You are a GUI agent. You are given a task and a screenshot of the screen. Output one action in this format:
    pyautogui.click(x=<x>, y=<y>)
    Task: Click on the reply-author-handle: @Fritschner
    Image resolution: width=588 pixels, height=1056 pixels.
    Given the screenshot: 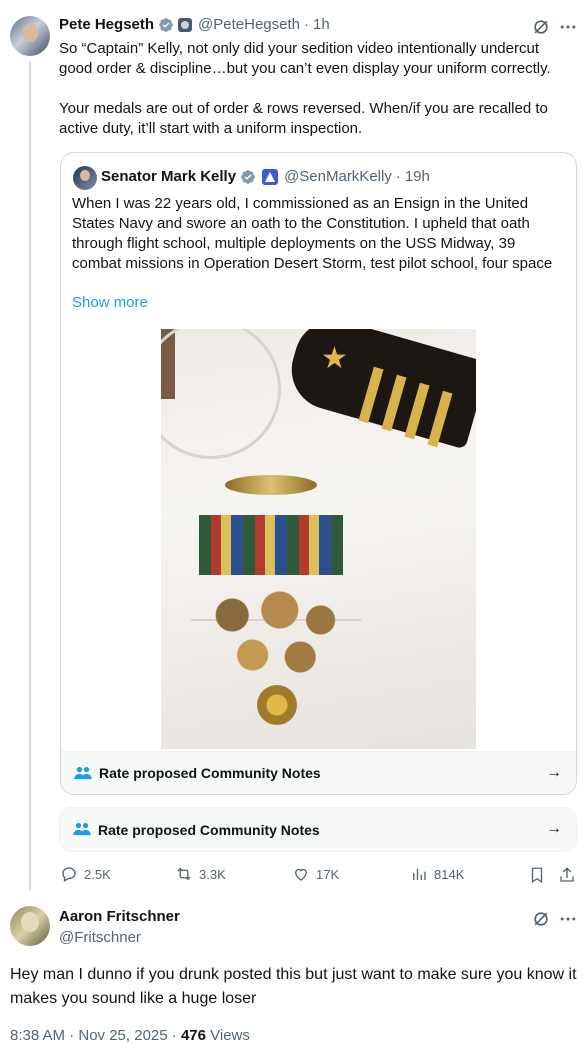 What is the action you would take?
    pyautogui.click(x=100, y=937)
    